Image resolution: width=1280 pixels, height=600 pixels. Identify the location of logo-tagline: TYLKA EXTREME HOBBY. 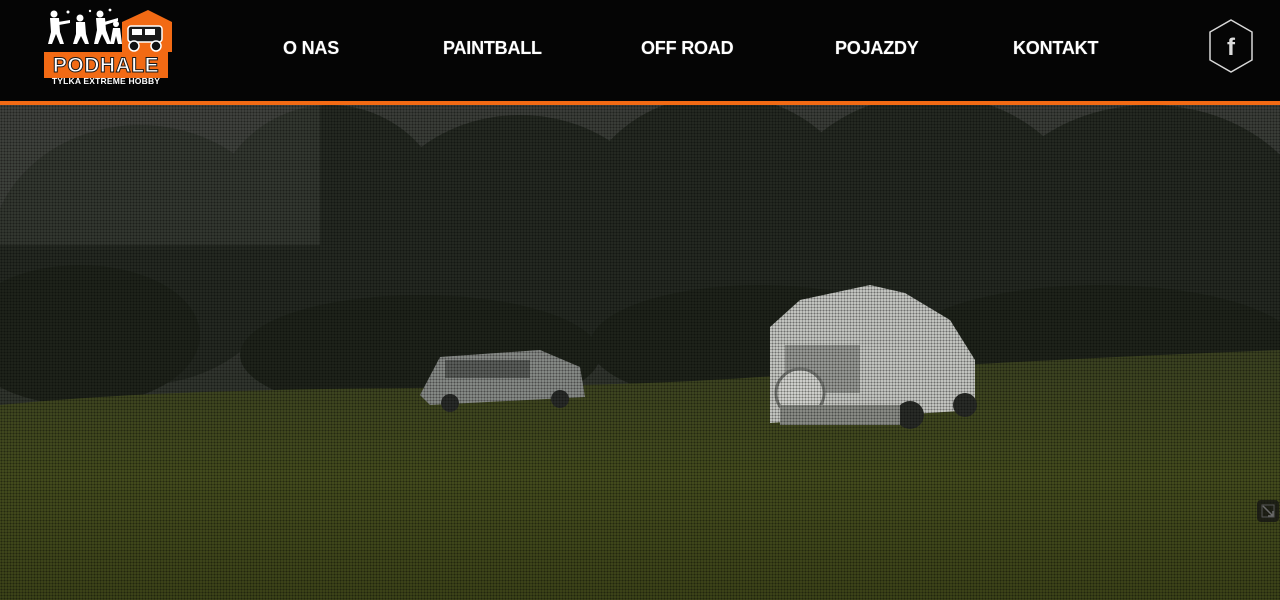
(106, 81).